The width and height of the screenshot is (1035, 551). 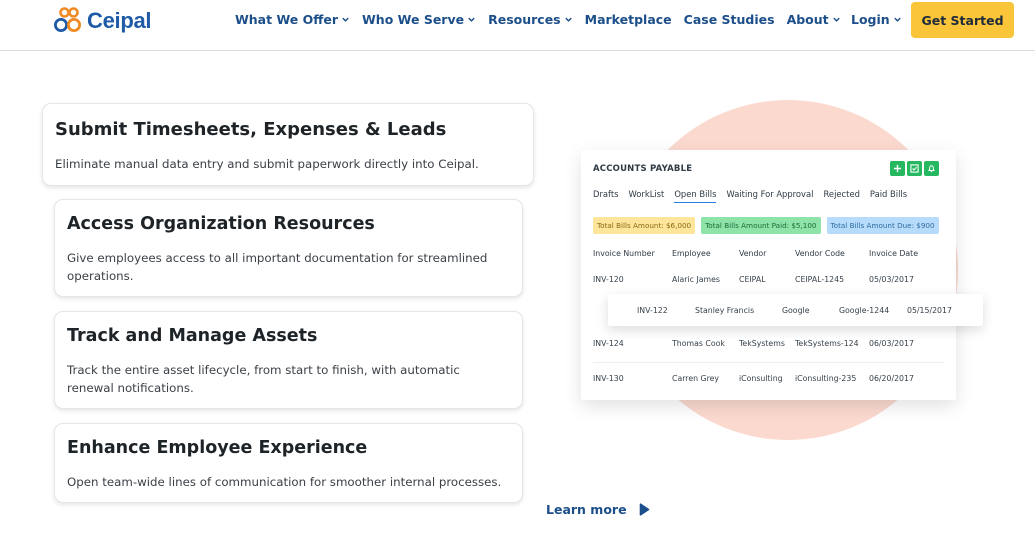 I want to click on cell-invoice: INV-120, so click(x=608, y=279).